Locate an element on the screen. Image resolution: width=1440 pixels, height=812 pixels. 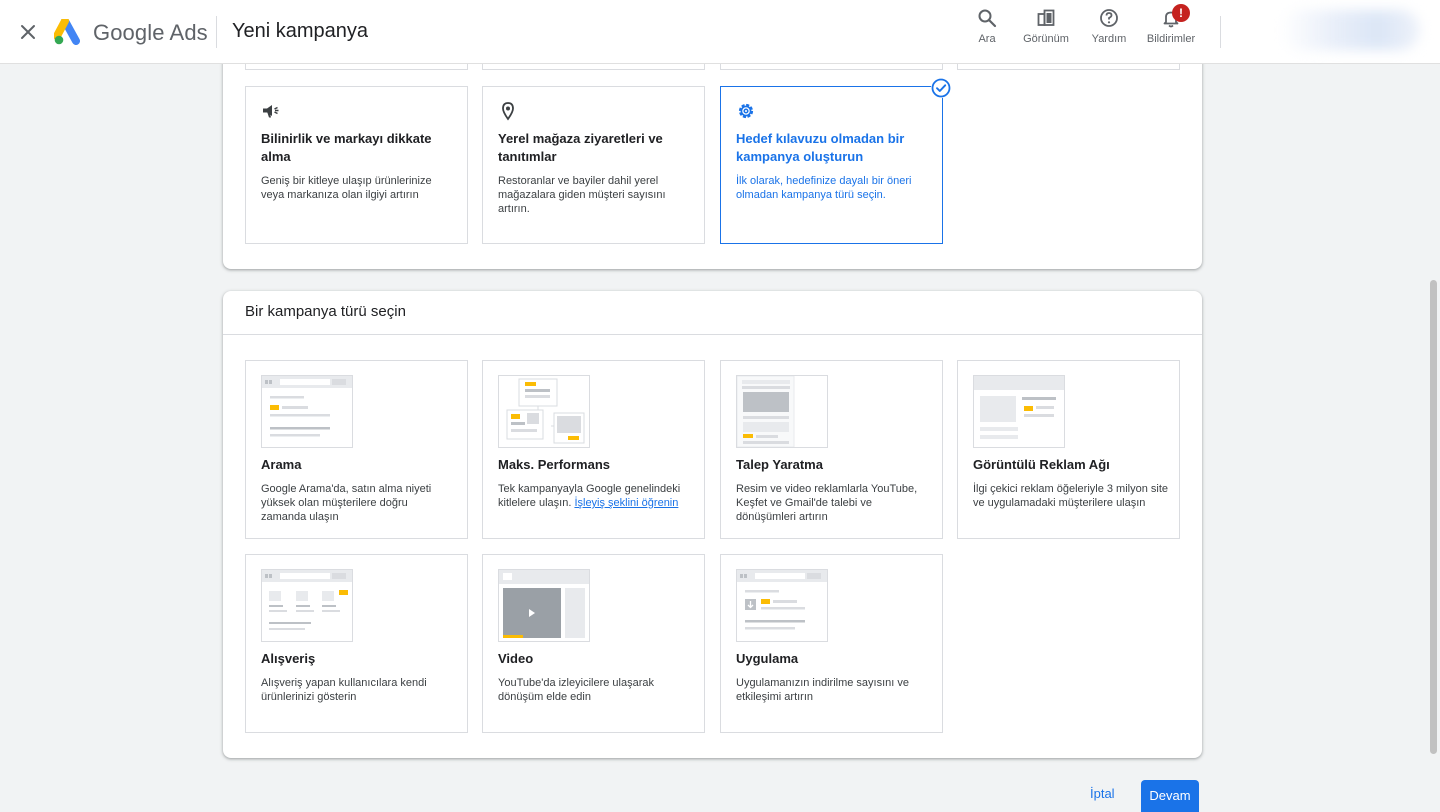
app-thumbnail-icon is located at coordinates (782, 605).